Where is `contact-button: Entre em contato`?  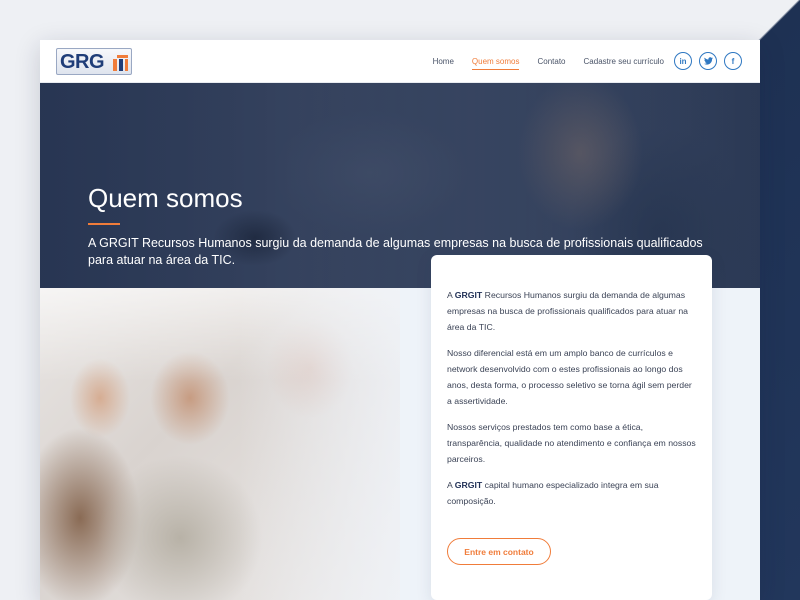
contact-button: Entre em contato is located at coordinates (499, 551).